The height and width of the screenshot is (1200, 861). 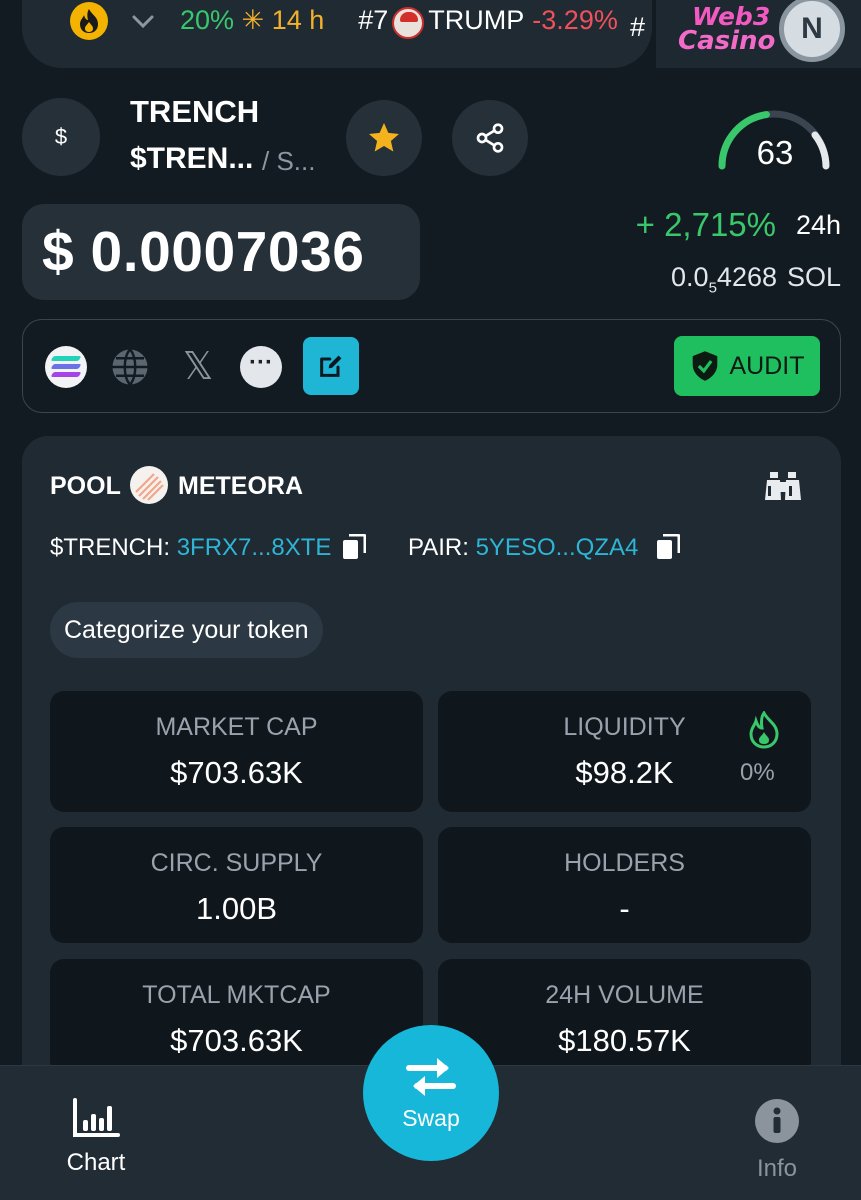 I want to click on total-mktcap-title: TOTAL MKTCAP, so click(x=236, y=995).